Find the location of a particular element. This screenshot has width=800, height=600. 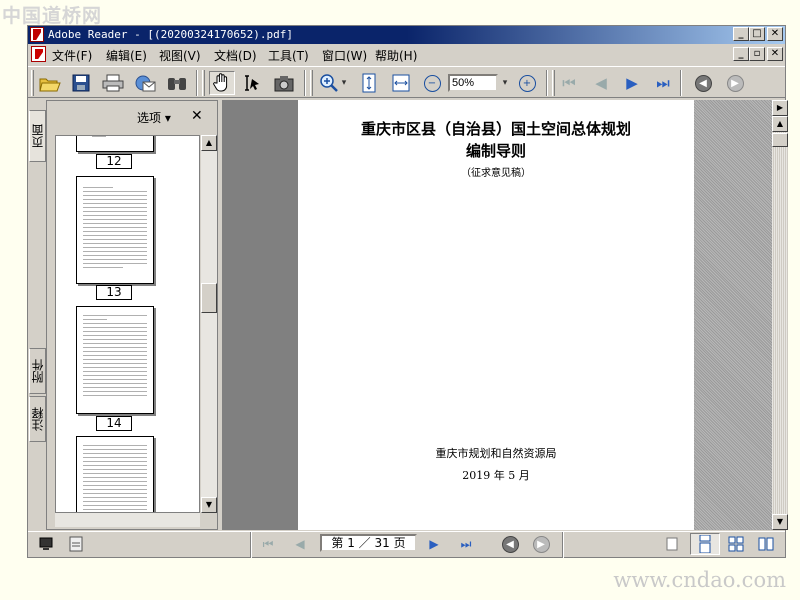

watermark-top-text: 中国道桥网 is located at coordinates (52, 16).